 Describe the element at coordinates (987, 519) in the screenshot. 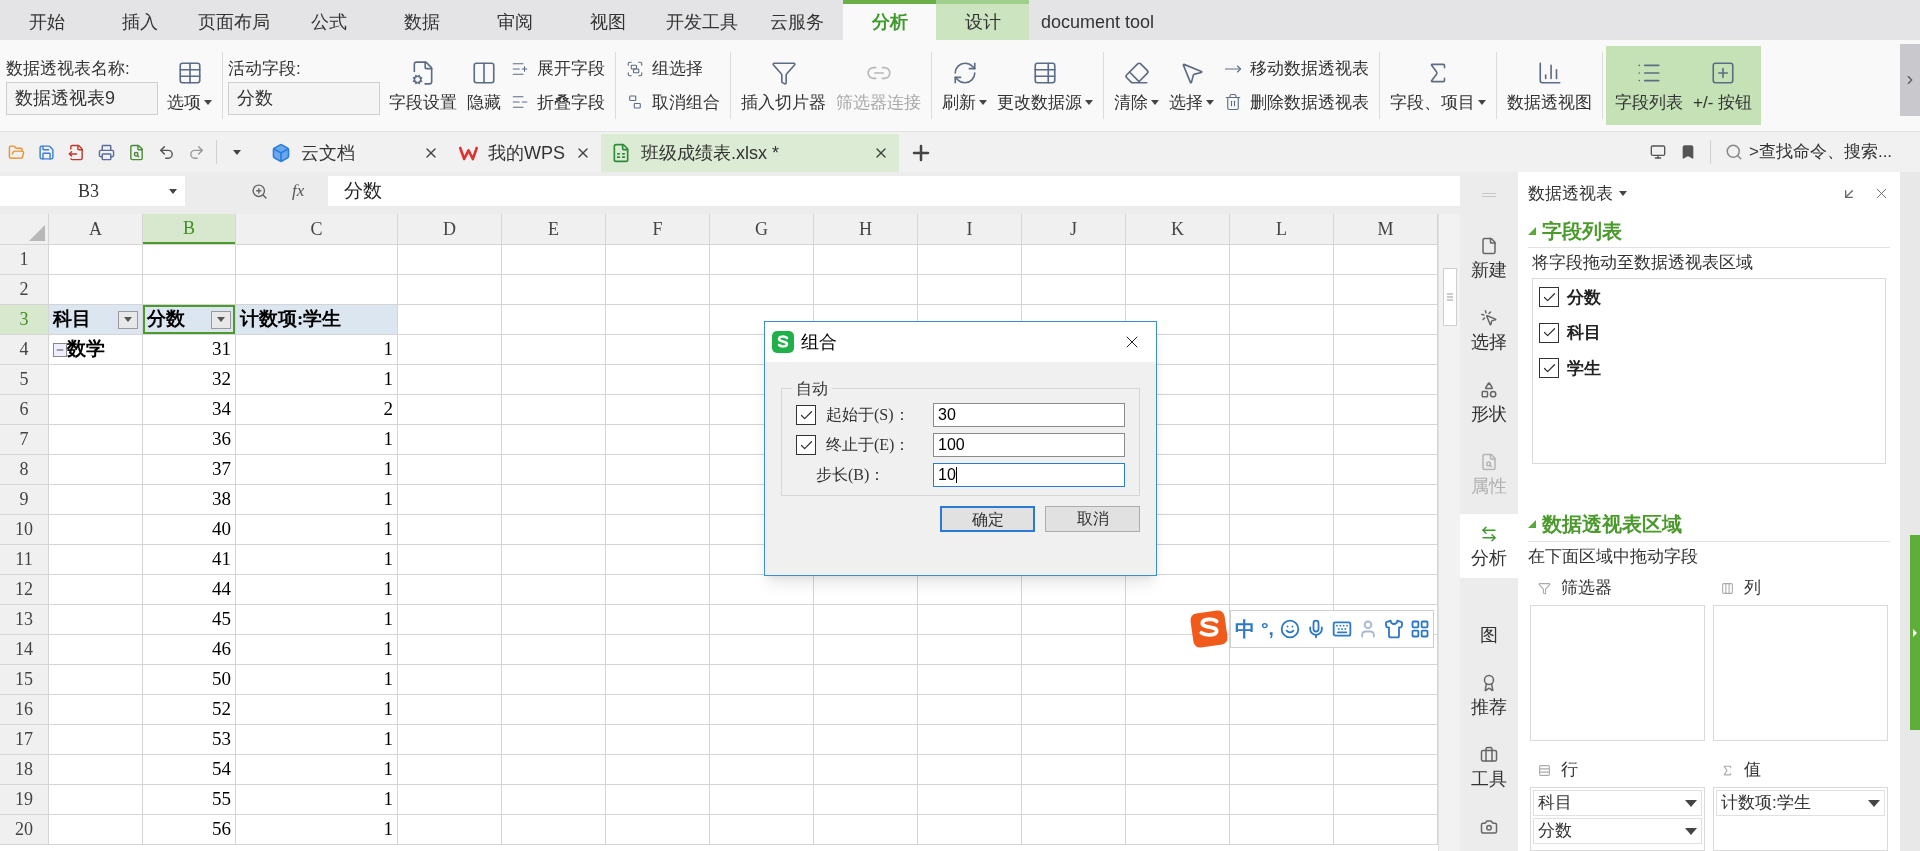

I see `dialog-button: 确定` at that location.